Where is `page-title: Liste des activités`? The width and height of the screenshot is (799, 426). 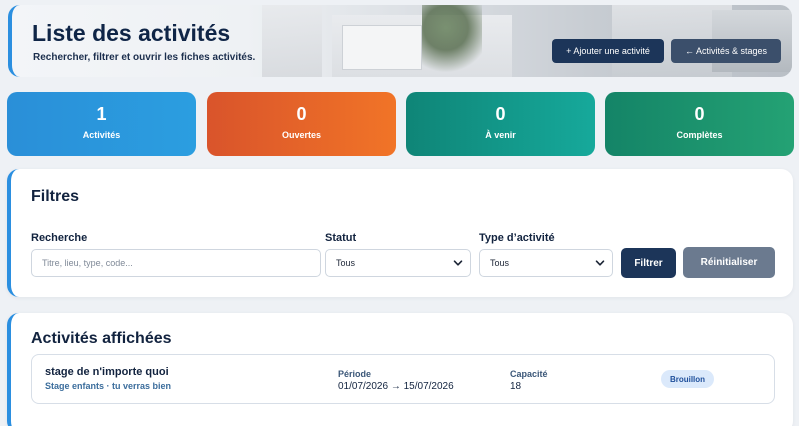 page-title: Liste des activités is located at coordinates (131, 33).